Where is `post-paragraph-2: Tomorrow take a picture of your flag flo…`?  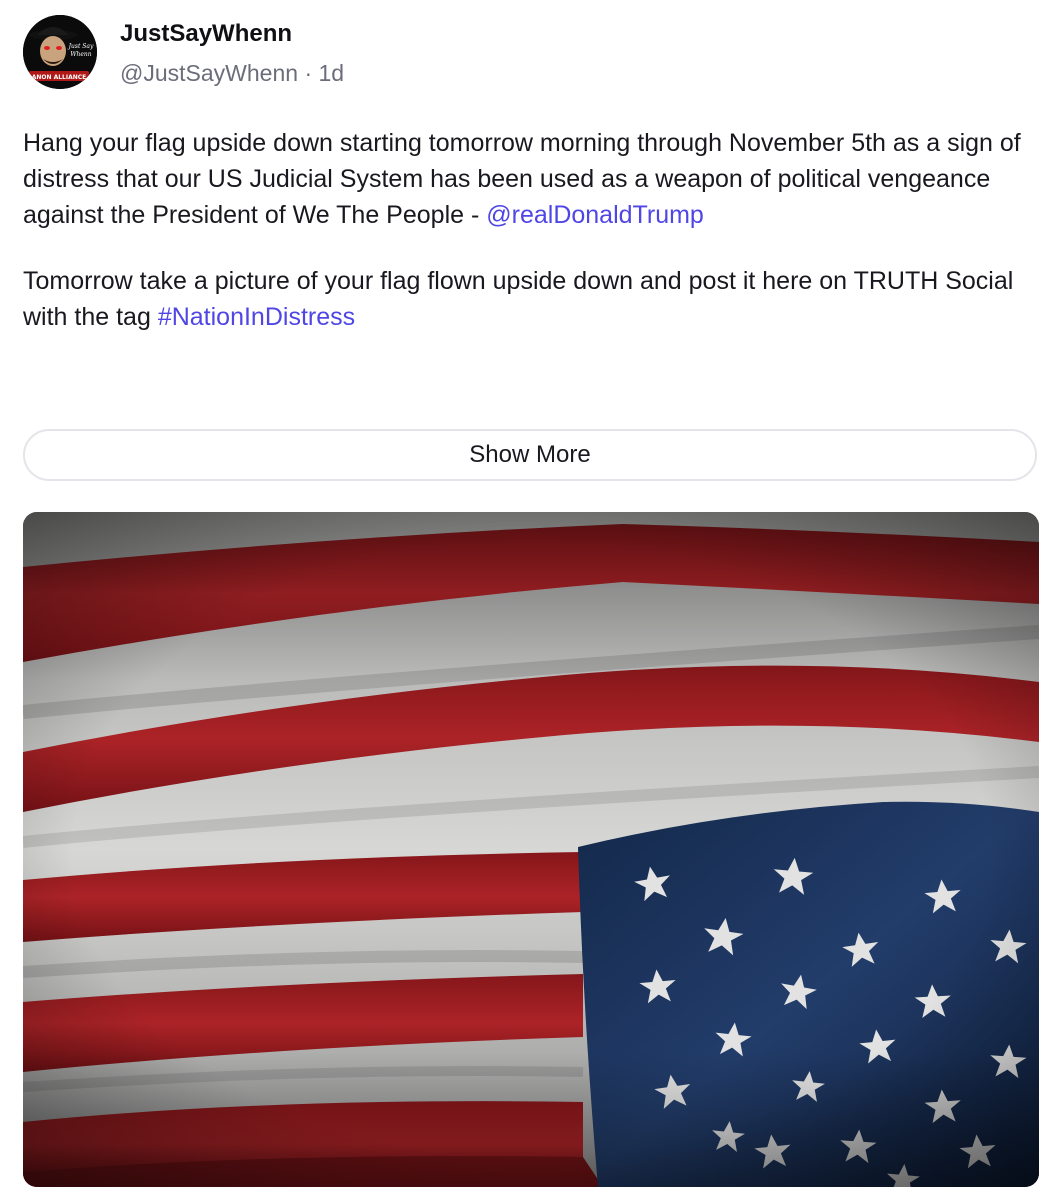 post-paragraph-2: Tomorrow take a picture of your flag flo… is located at coordinates (533, 299).